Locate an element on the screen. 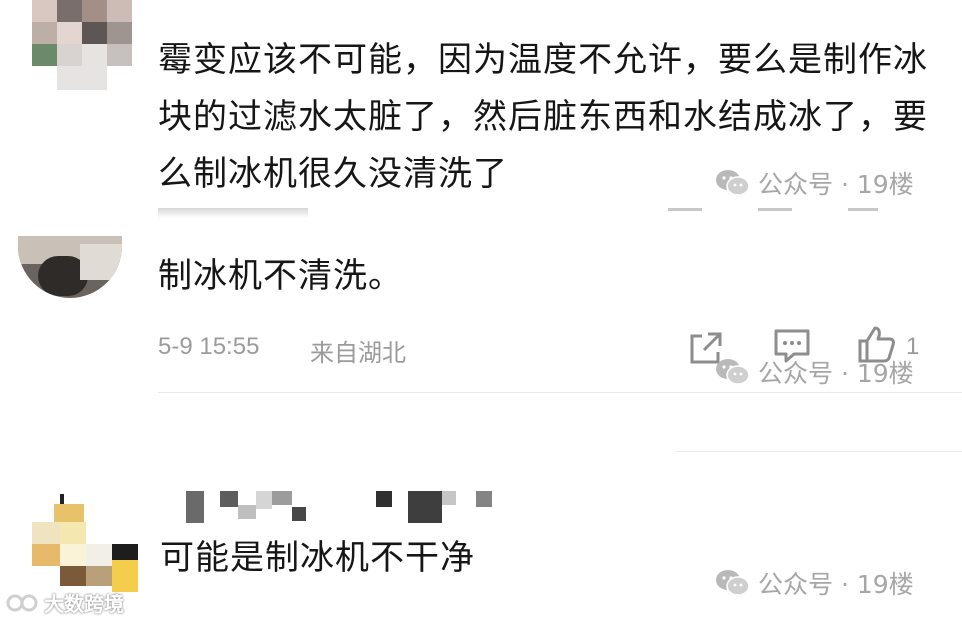  comment2-text: 制冰机不清洗。 is located at coordinates (280, 276).